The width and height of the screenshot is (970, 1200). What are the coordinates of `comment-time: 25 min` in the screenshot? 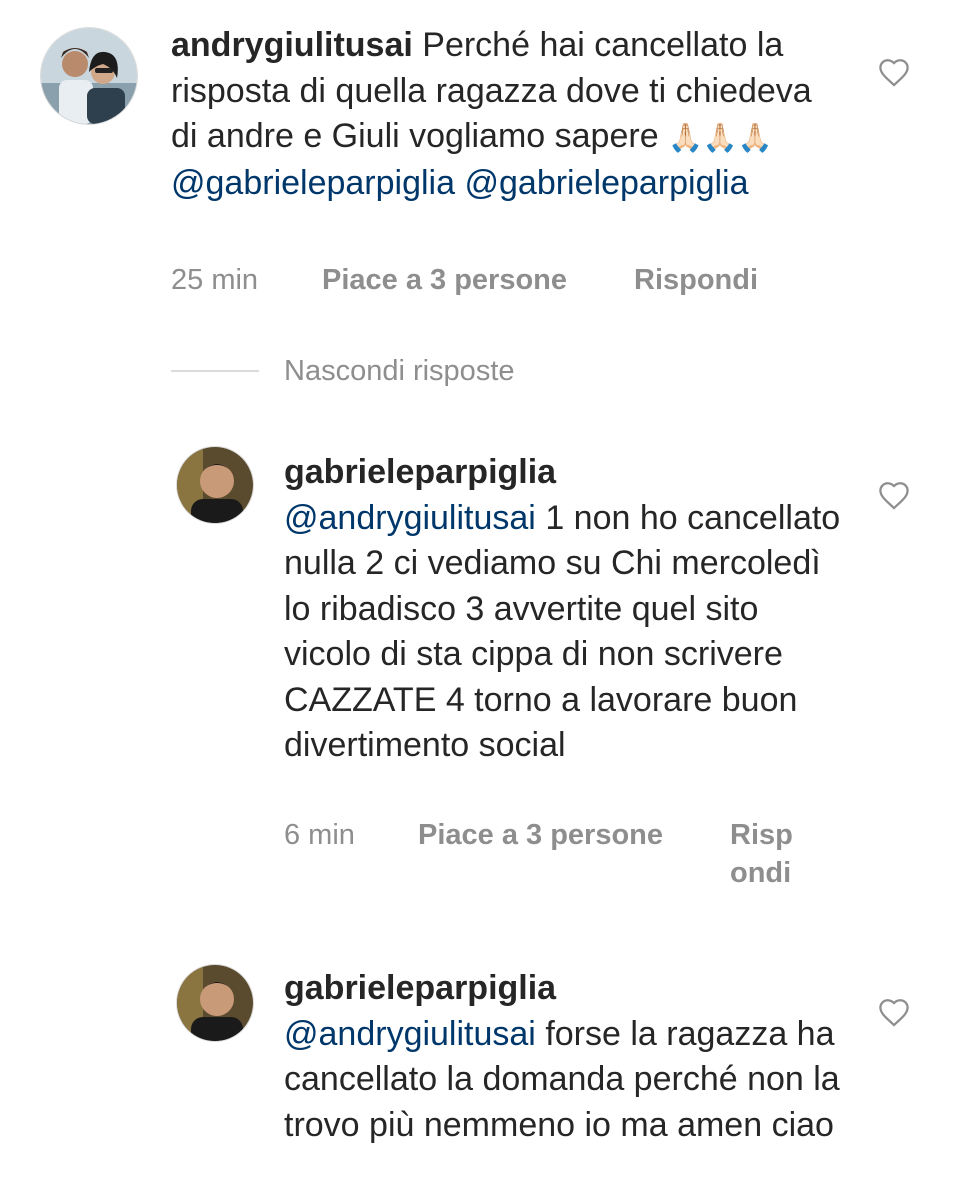 It's located at (215, 280).